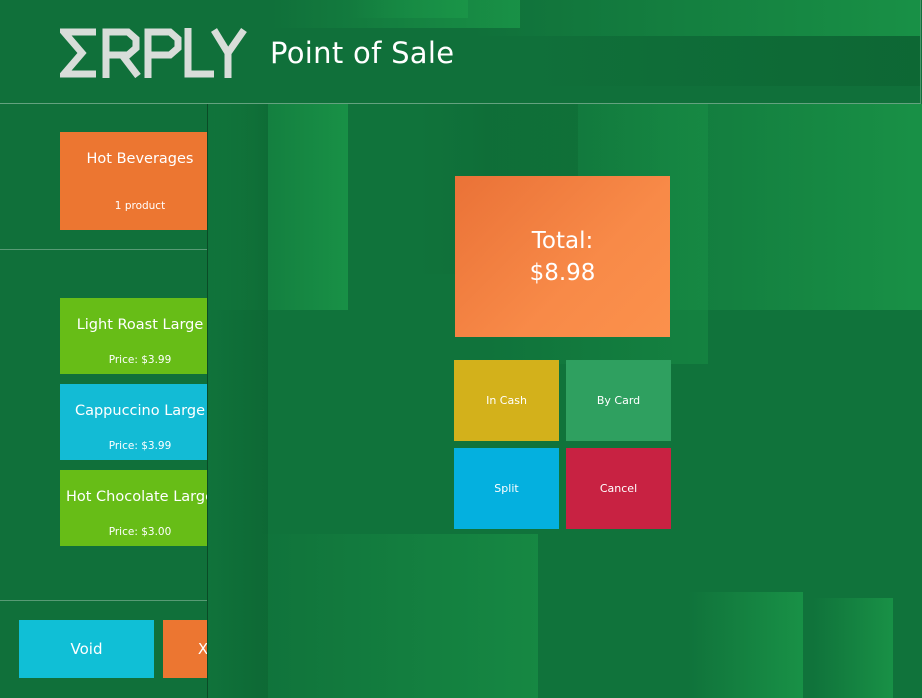 Image resolution: width=922 pixels, height=698 pixels. Describe the element at coordinates (506, 488) in the screenshot. I see `split-payment-button: Split` at that location.